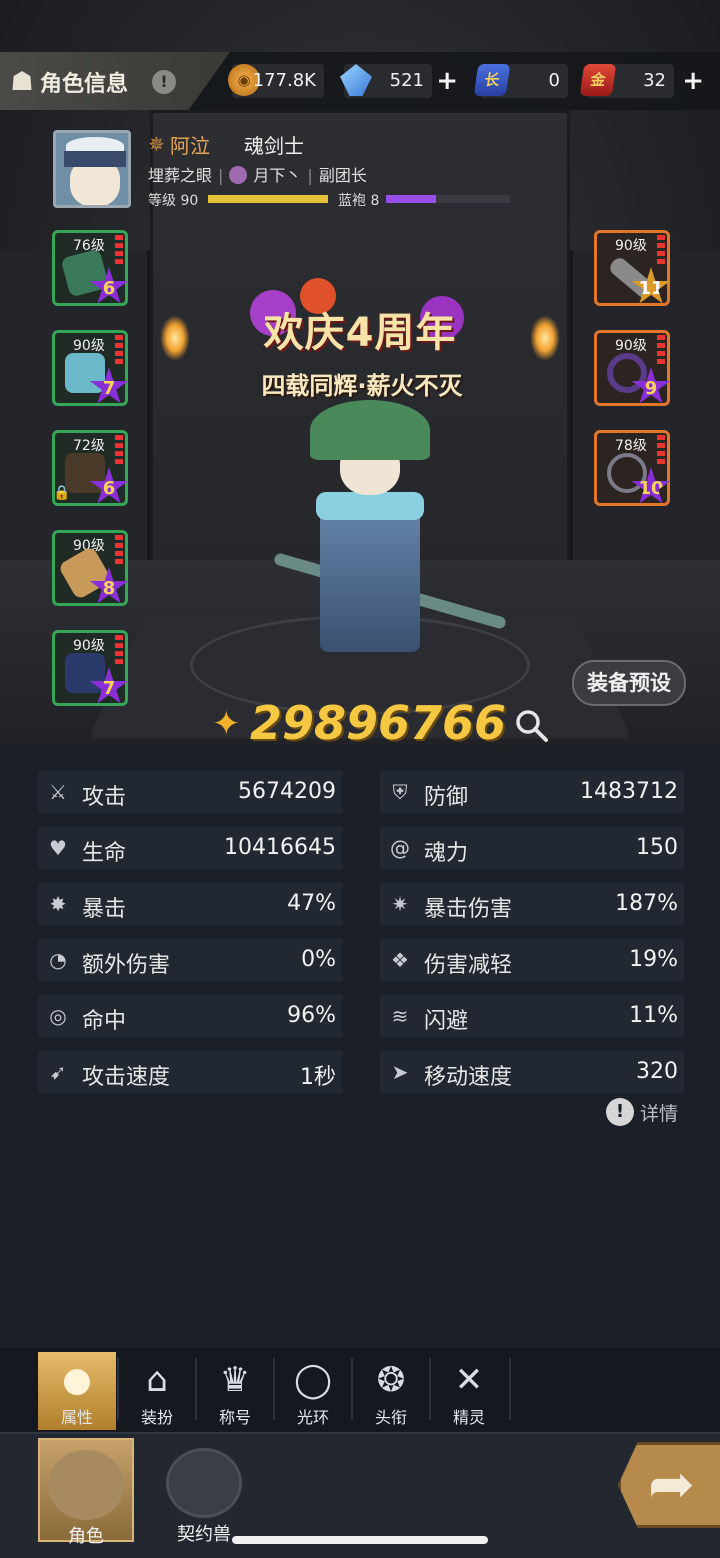 This screenshot has height=1558, width=720. What do you see at coordinates (390, 535) in the screenshot?
I see `hero-character` at bounding box center [390, 535].